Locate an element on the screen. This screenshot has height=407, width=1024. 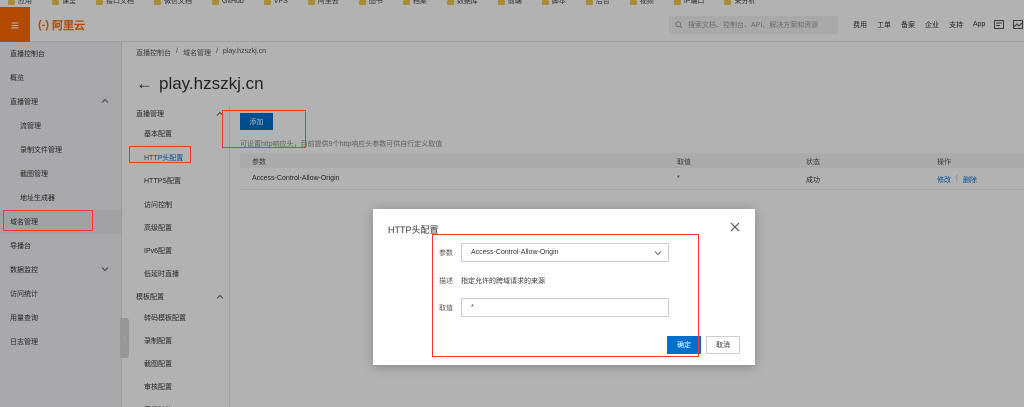
param-label: 参数 is located at coordinates (446, 253).